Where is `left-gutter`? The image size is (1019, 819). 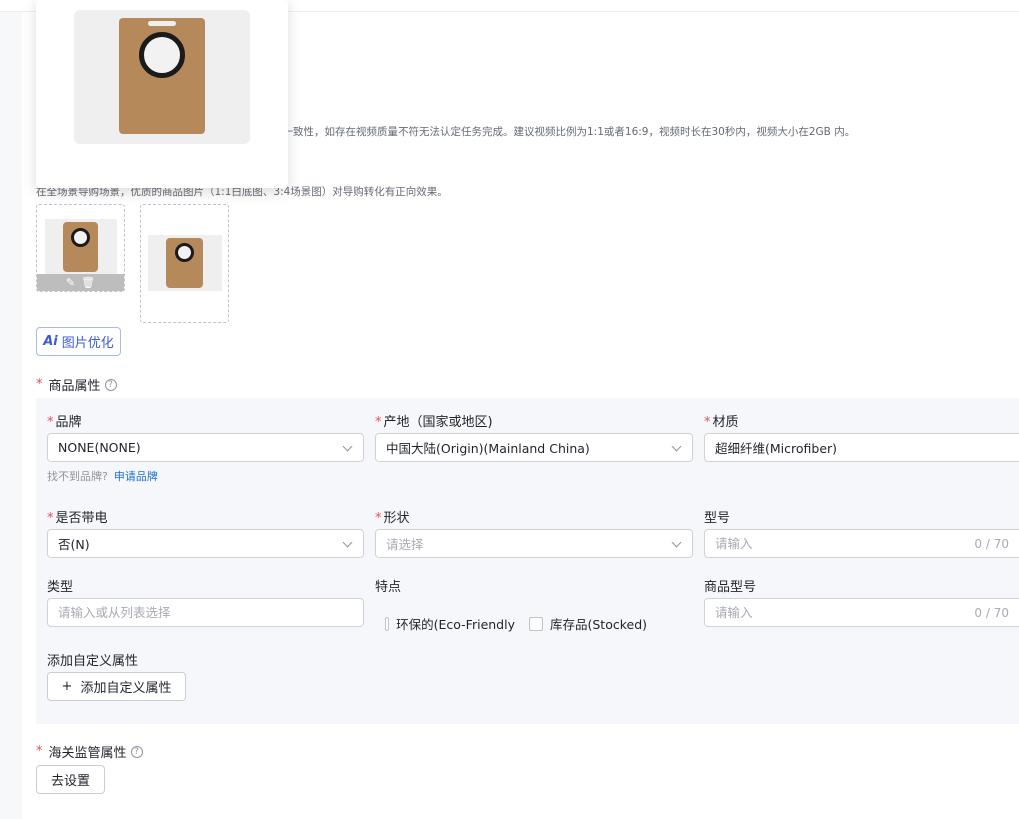
left-gutter is located at coordinates (11, 415).